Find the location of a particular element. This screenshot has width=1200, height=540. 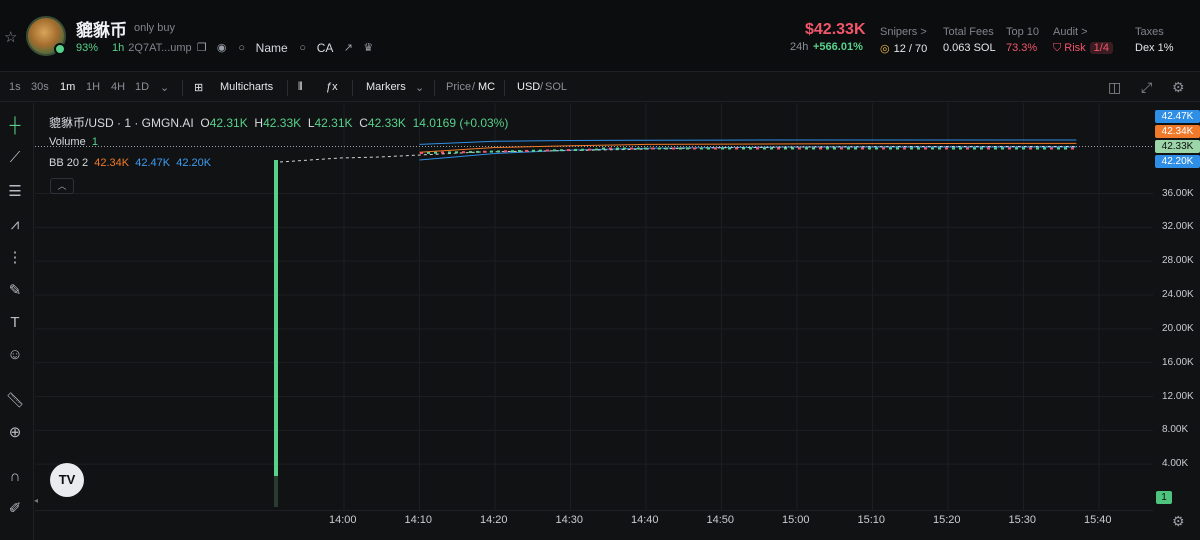

brush-icon: ✎ is located at coordinates (15, 291).